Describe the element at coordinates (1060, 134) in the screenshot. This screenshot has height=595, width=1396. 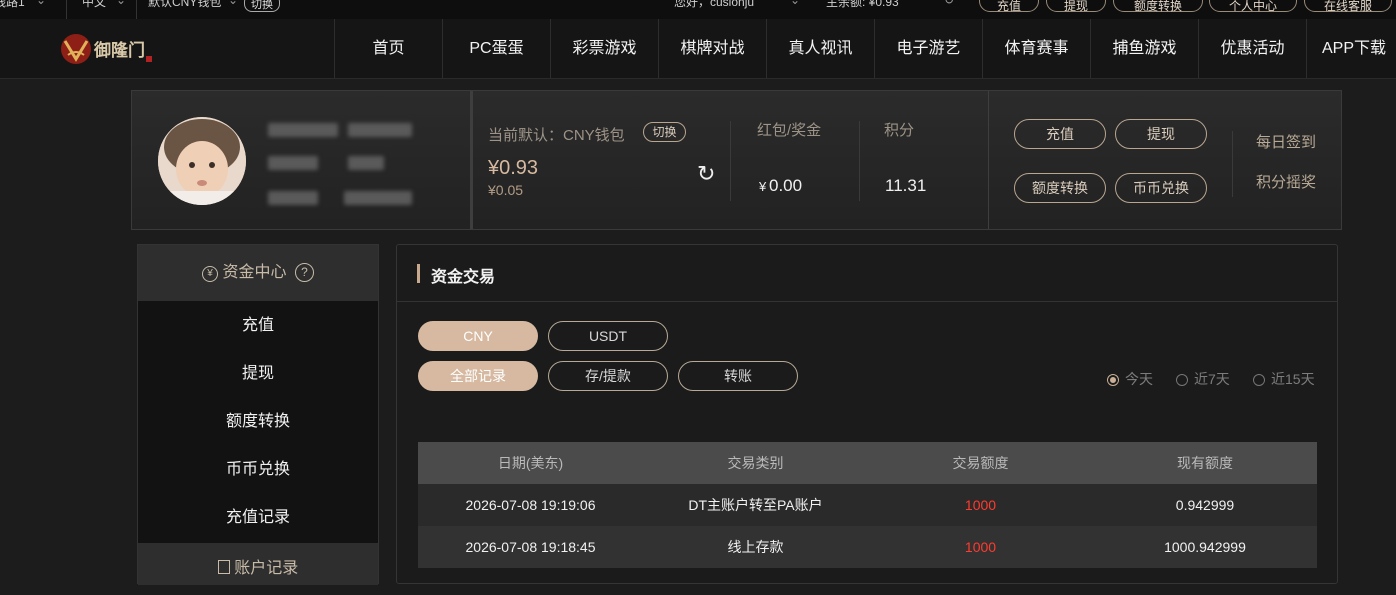
I see `deposit-button: 充值` at that location.